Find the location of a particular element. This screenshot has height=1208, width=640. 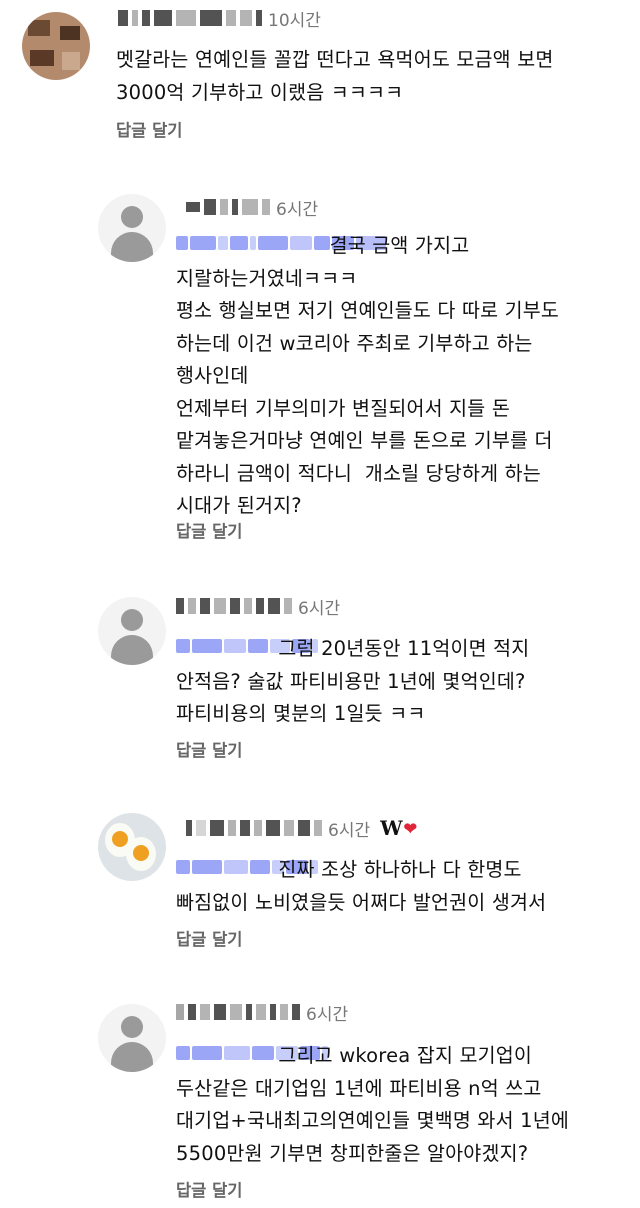

wkorea-badge: W ❤ is located at coordinates (398, 828).